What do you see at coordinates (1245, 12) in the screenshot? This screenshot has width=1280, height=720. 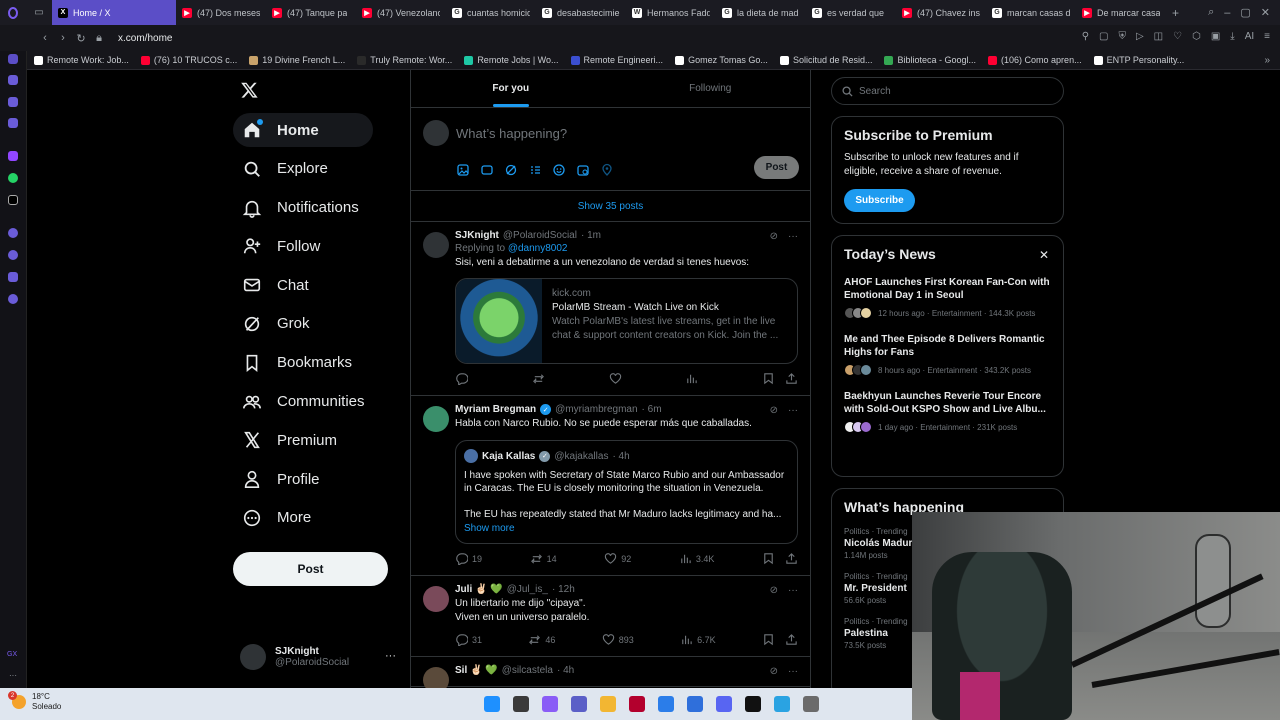 I see `maximize-icon: ▢` at bounding box center [1245, 12].